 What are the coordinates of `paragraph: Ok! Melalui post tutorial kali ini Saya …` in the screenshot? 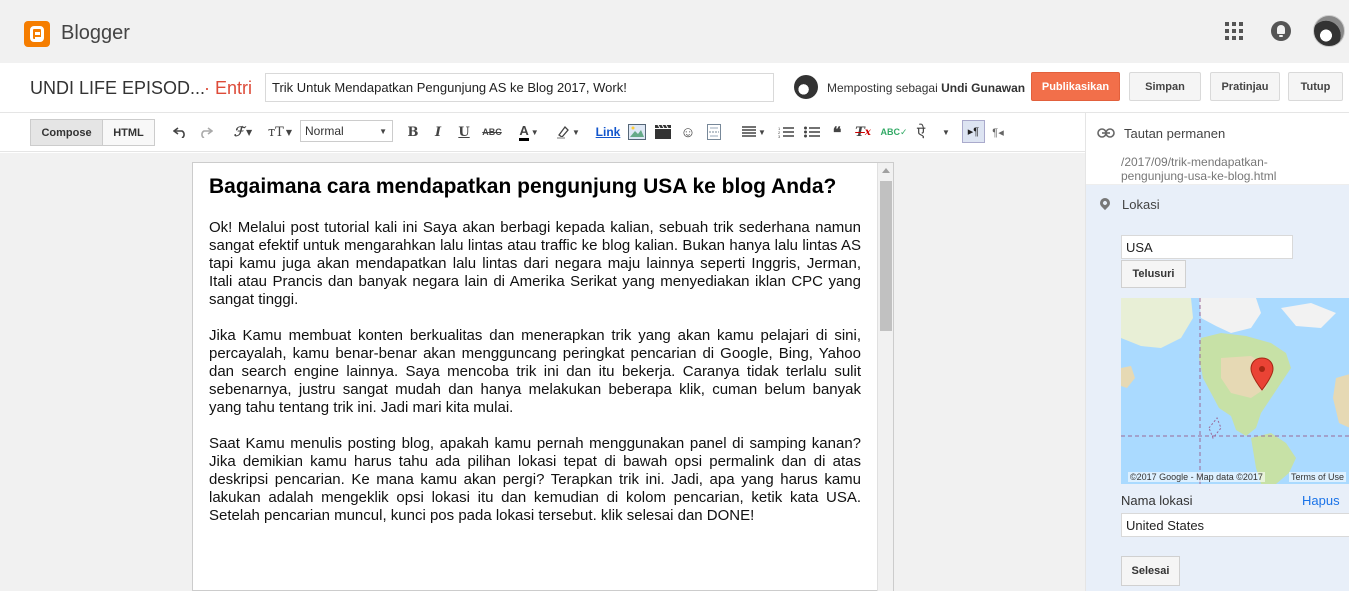 It's located at (535, 264).